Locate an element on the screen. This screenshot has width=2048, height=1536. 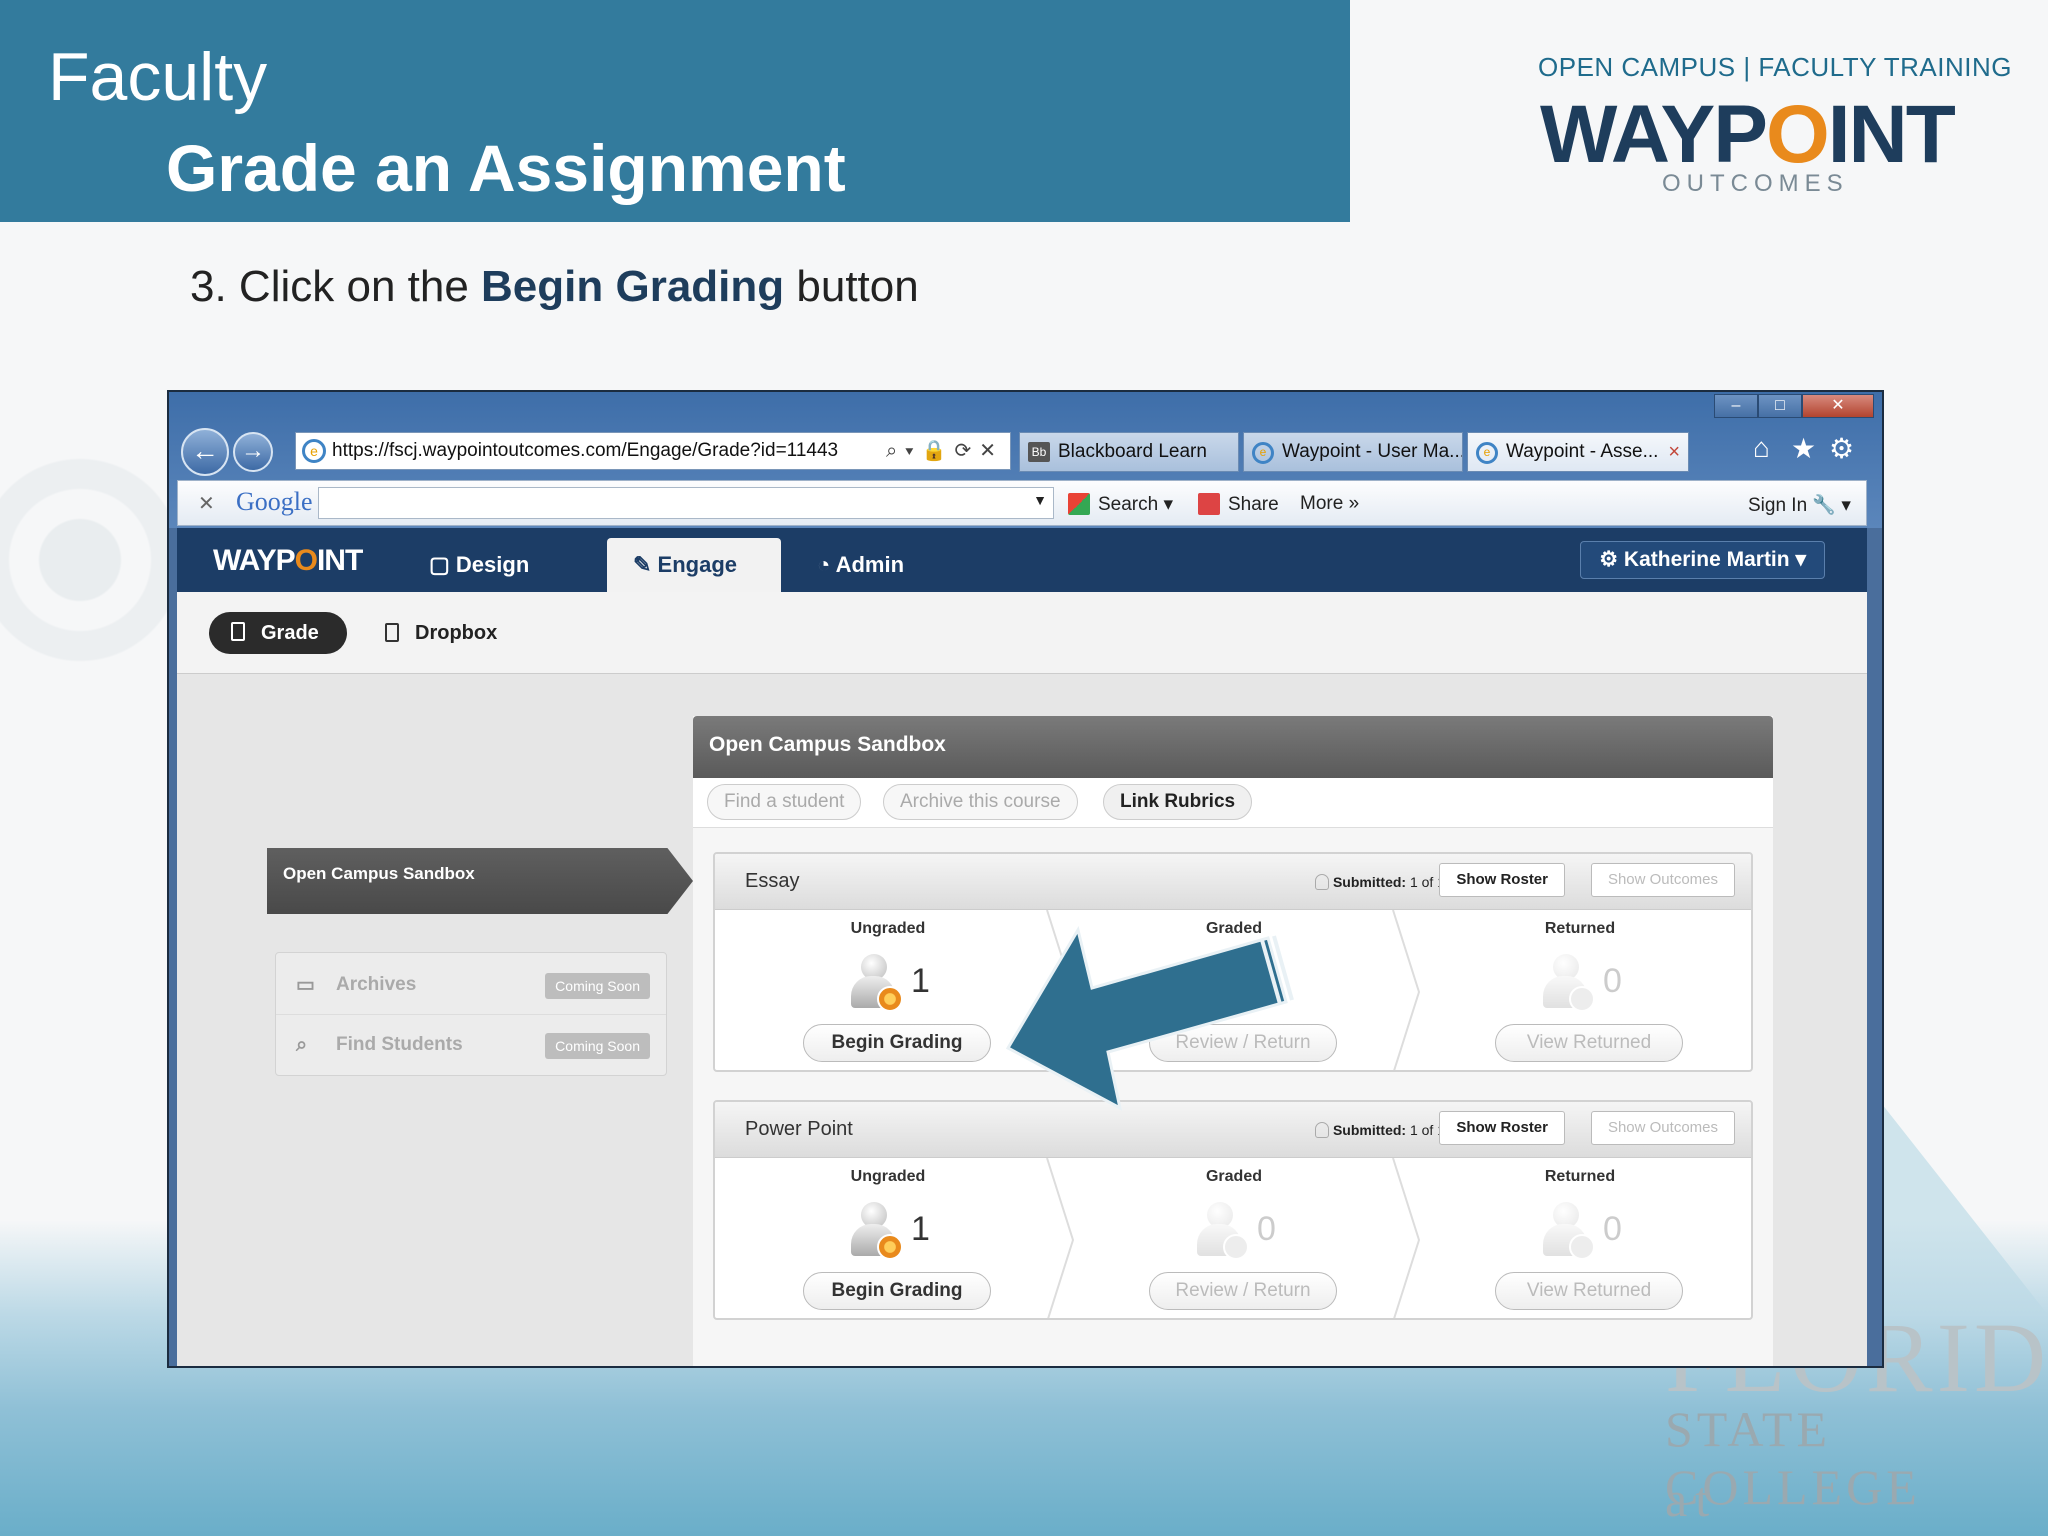
google-search-button: Search ▾ is located at coordinates (1120, 504).